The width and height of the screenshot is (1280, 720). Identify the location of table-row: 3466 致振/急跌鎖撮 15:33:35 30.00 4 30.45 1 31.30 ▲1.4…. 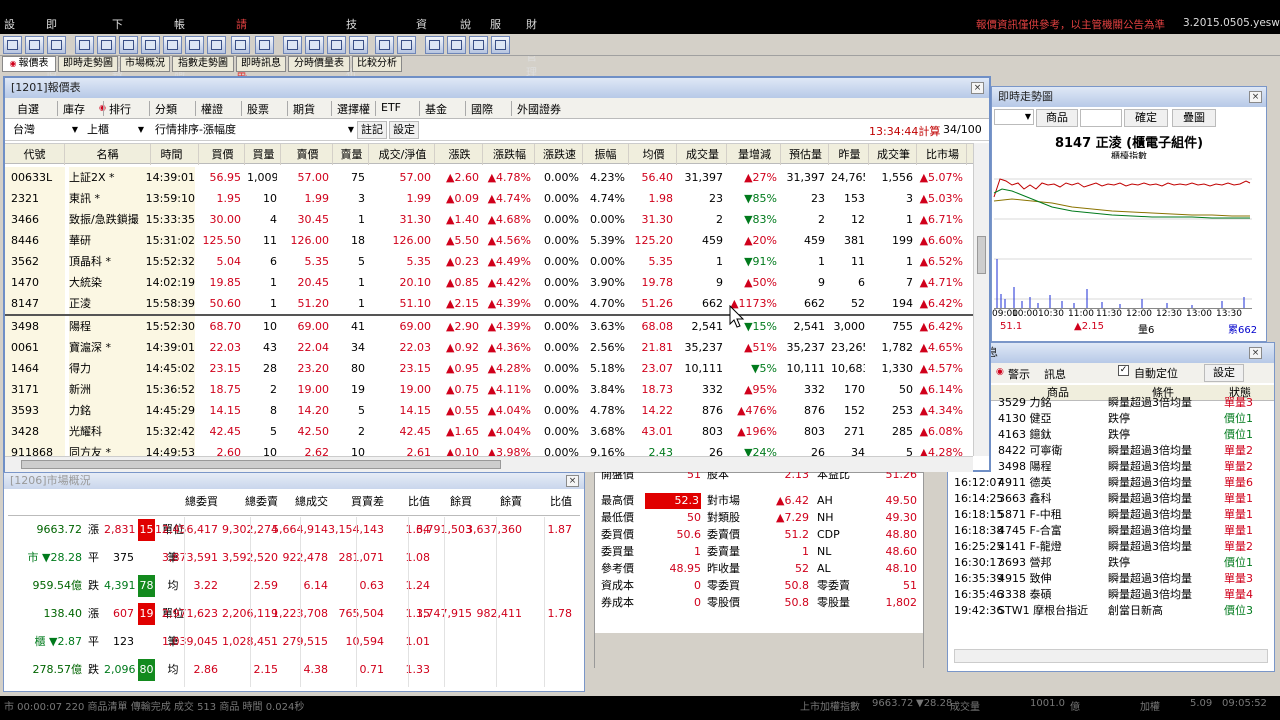
(489, 219).